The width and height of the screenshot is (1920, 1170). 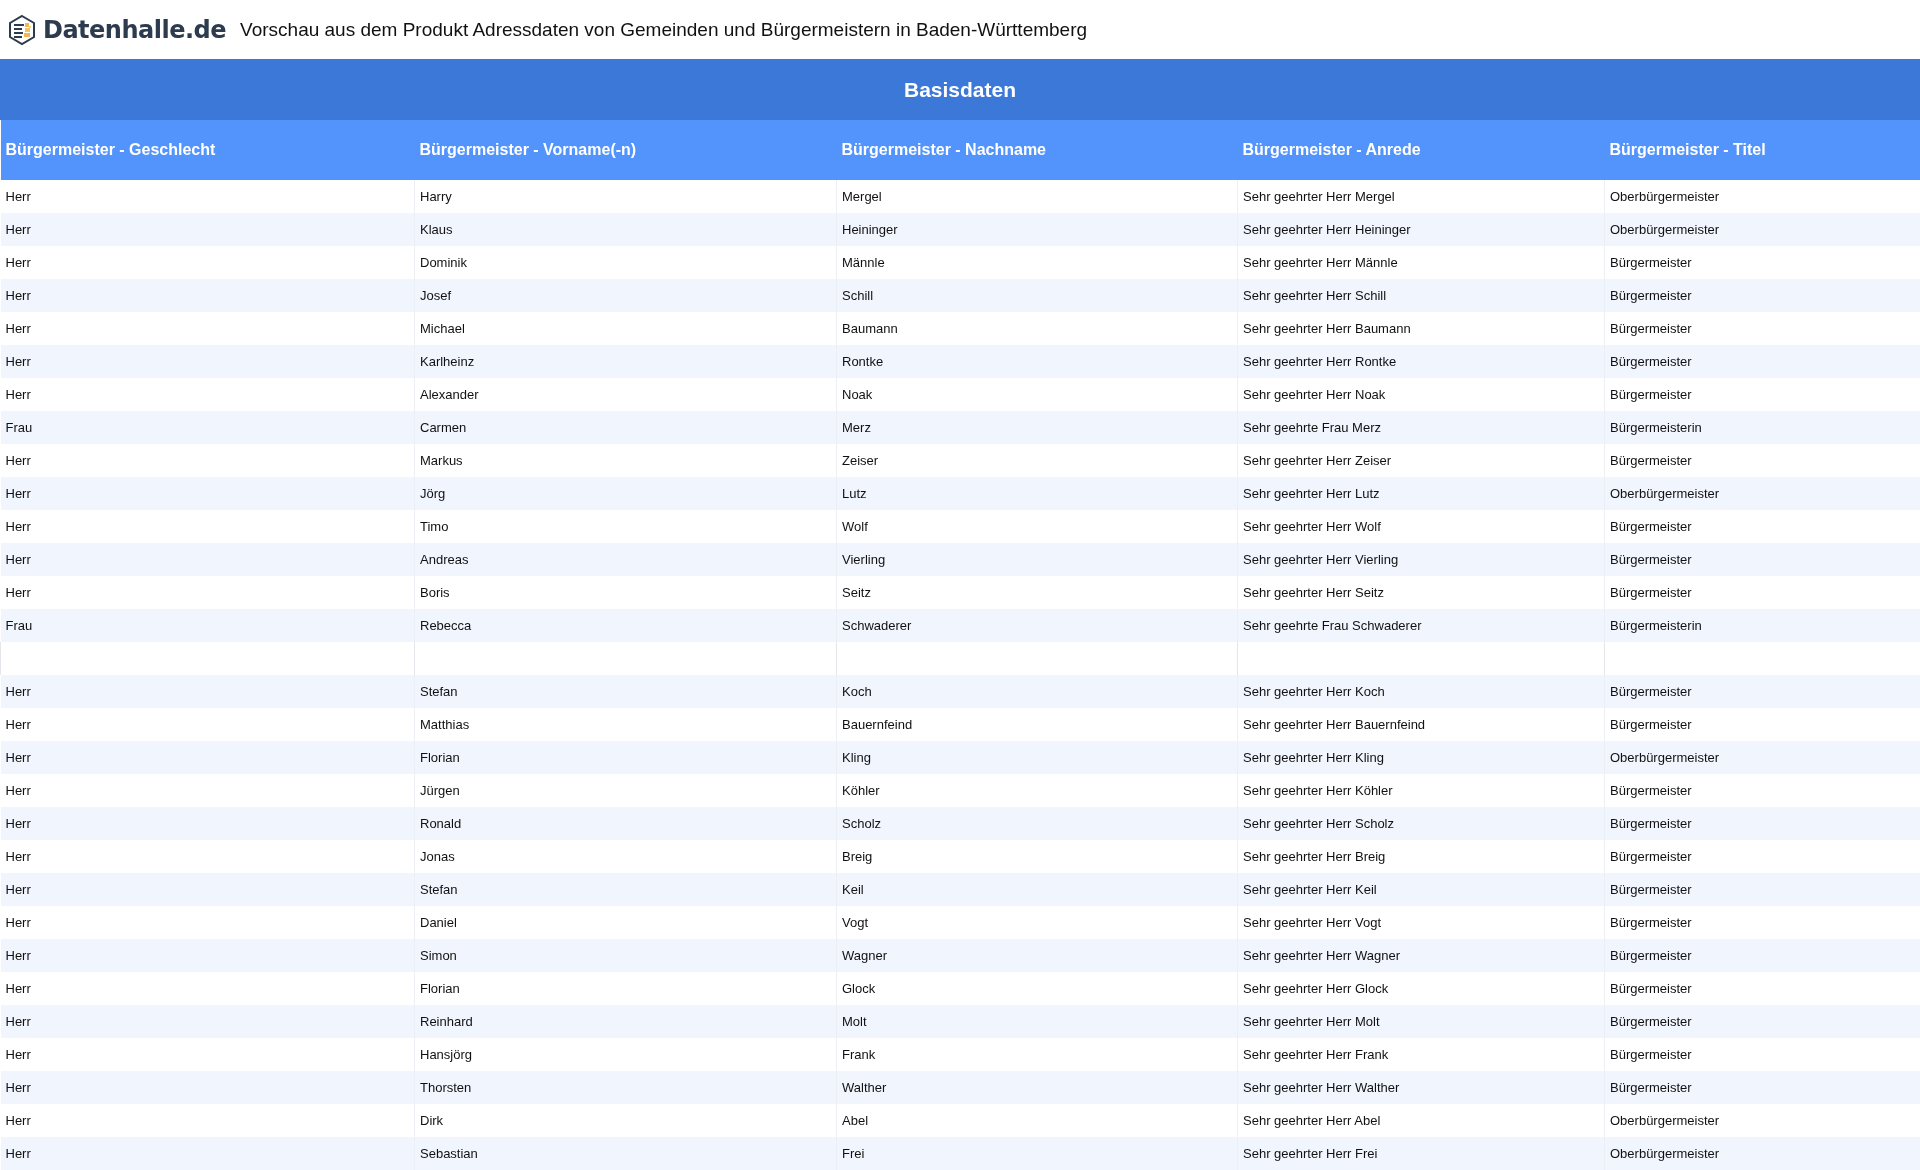 What do you see at coordinates (1037, 889) in the screenshot?
I see `table-cell: Keil` at bounding box center [1037, 889].